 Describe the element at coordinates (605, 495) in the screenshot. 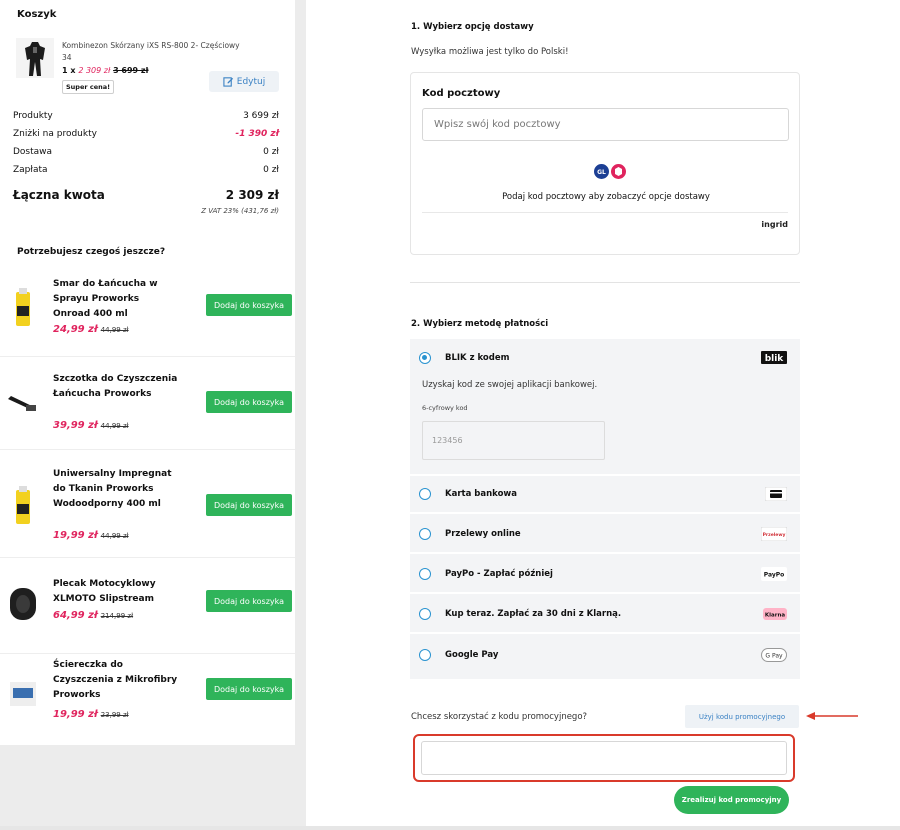

I see `payment-option-card: Karta bankowa` at that location.